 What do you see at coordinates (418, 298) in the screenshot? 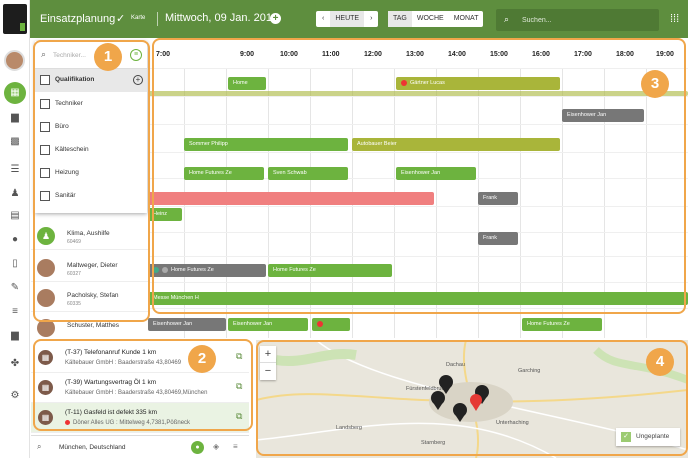
I see `appointment-bar: Messe München H` at bounding box center [418, 298].